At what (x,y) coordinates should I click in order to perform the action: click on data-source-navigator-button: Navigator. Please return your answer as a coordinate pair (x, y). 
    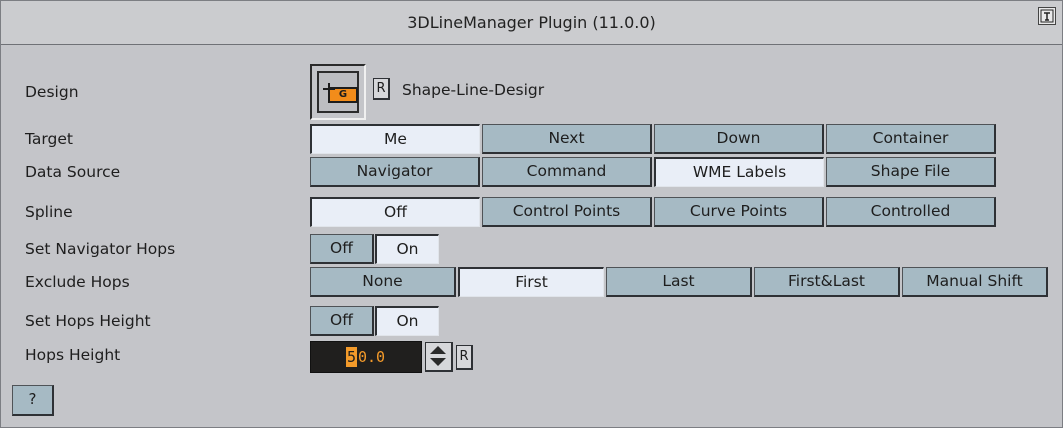
    Looking at the image, I should click on (395, 172).